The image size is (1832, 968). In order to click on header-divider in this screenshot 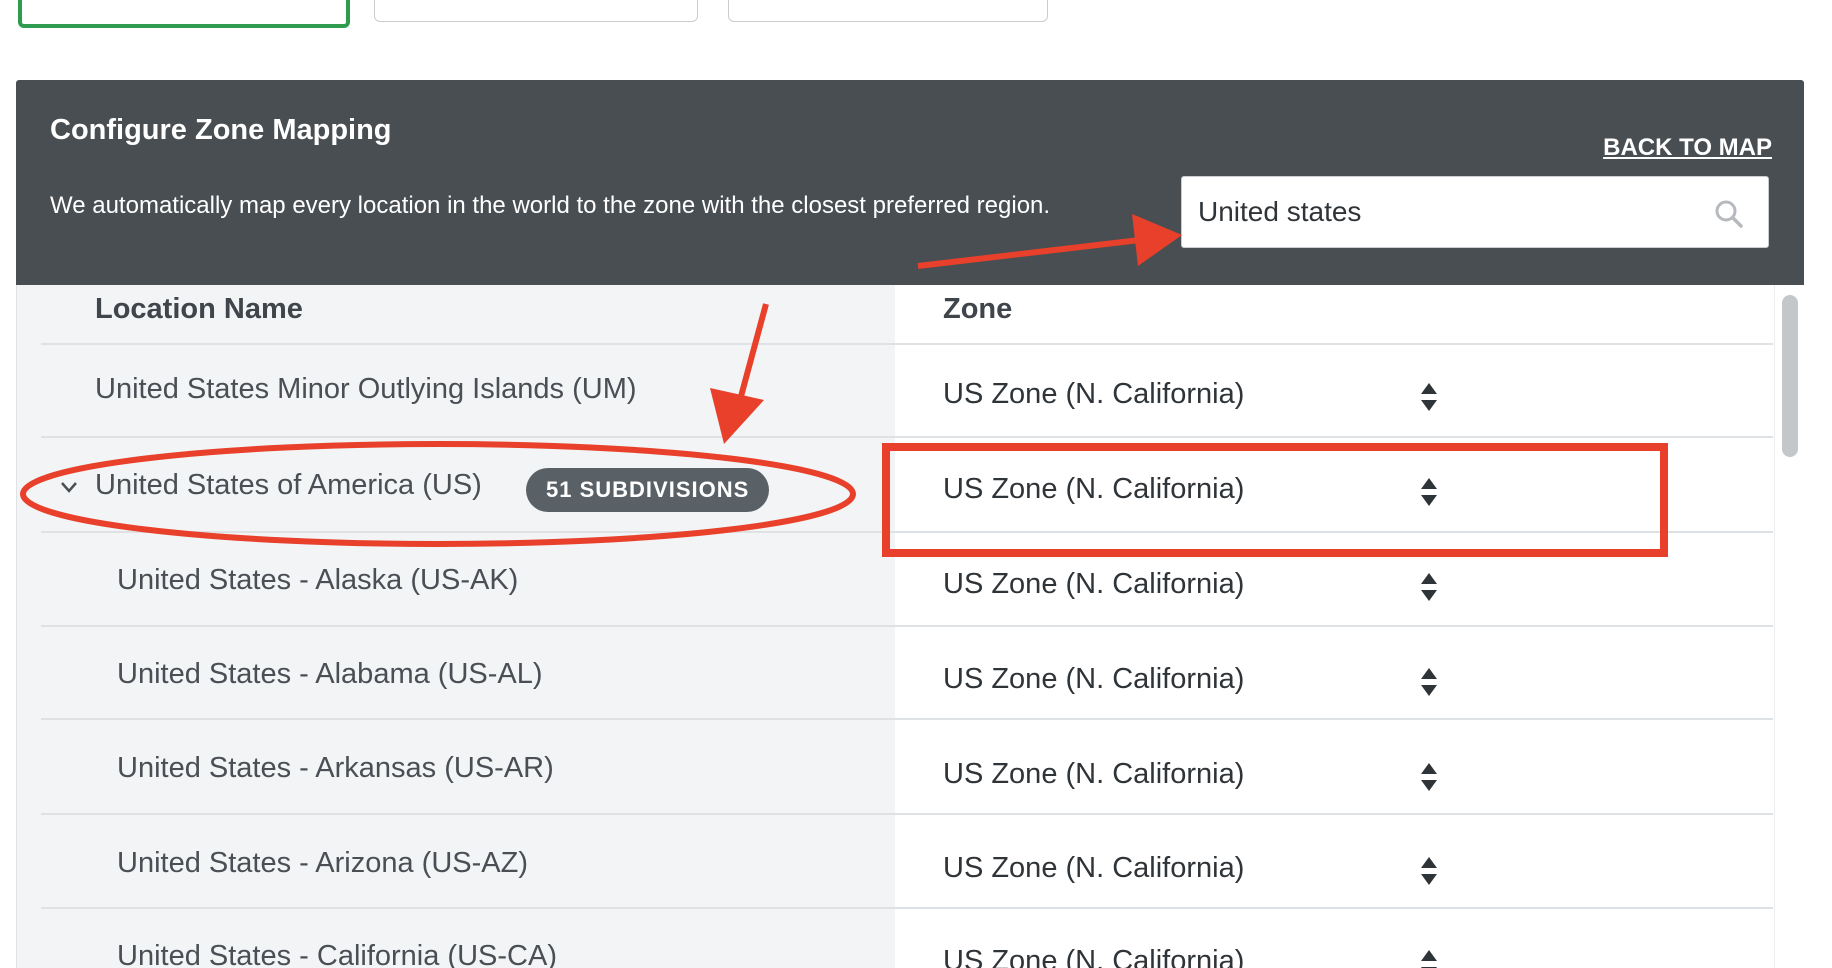, I will do `click(907, 344)`.